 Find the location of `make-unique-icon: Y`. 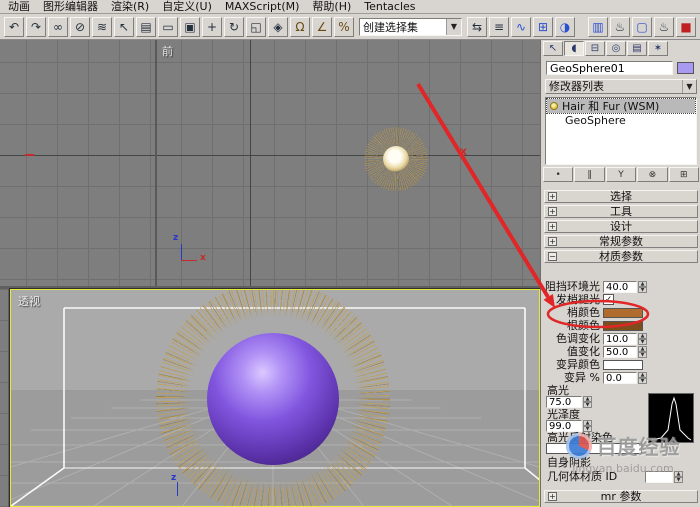

make-unique-icon: Y is located at coordinates (621, 174).